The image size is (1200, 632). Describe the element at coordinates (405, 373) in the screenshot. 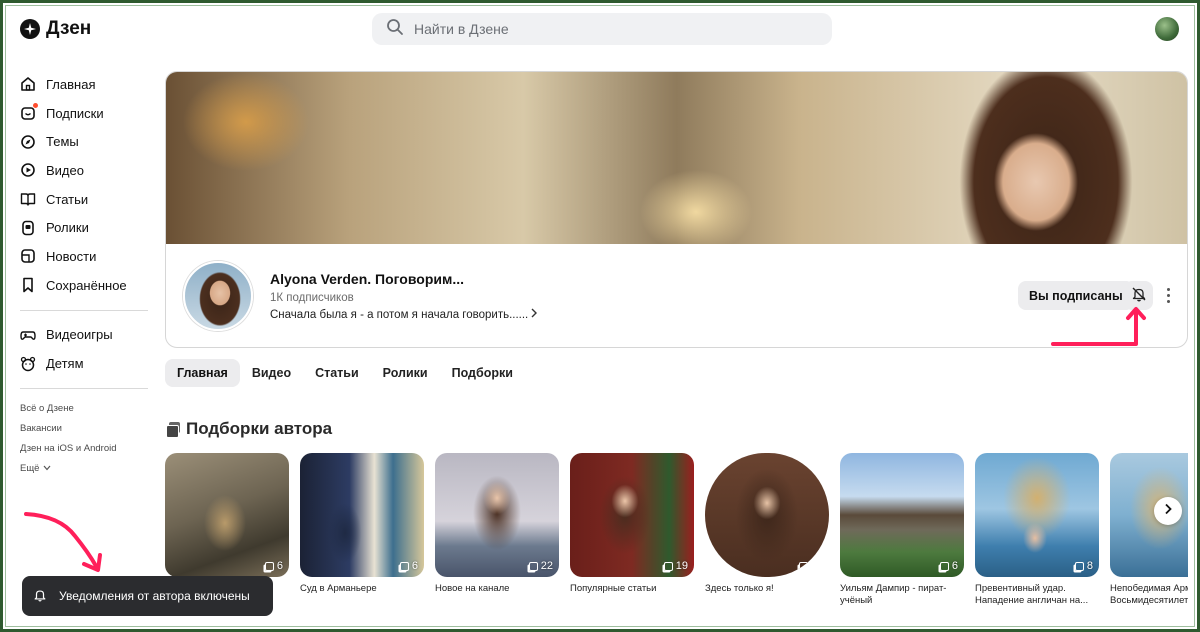

I see `tab-clips: Ролики` at that location.